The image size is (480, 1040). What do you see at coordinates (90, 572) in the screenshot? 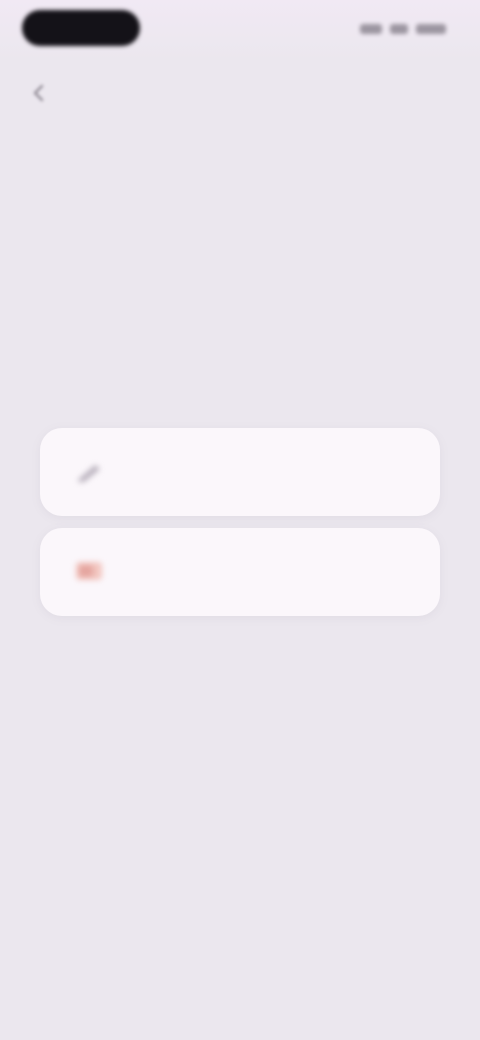
I see `flag-icon` at bounding box center [90, 572].